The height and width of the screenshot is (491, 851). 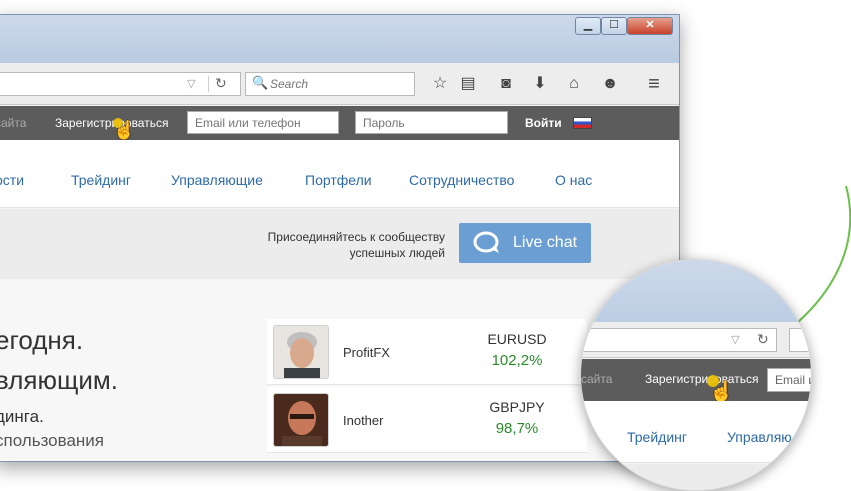 I want to click on search-box: 🔍, so click(x=330, y=84).